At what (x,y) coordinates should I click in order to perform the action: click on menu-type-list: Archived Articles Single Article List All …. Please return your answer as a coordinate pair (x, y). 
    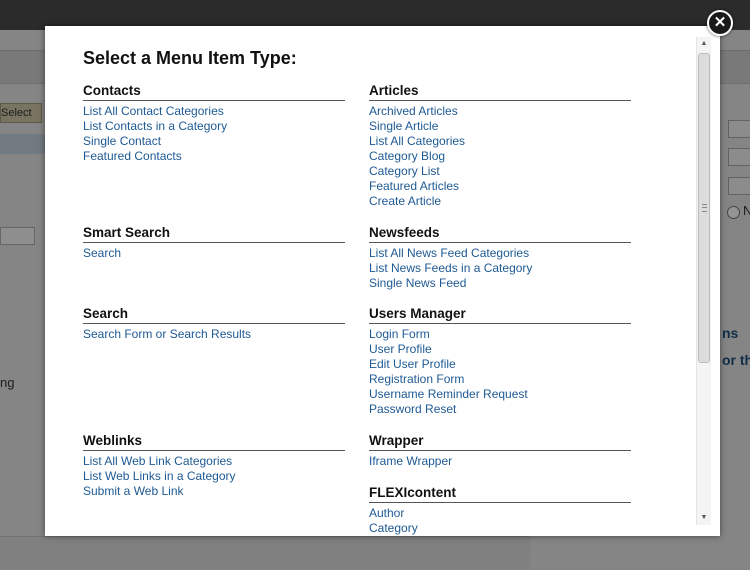
    Looking at the image, I should click on (500, 156).